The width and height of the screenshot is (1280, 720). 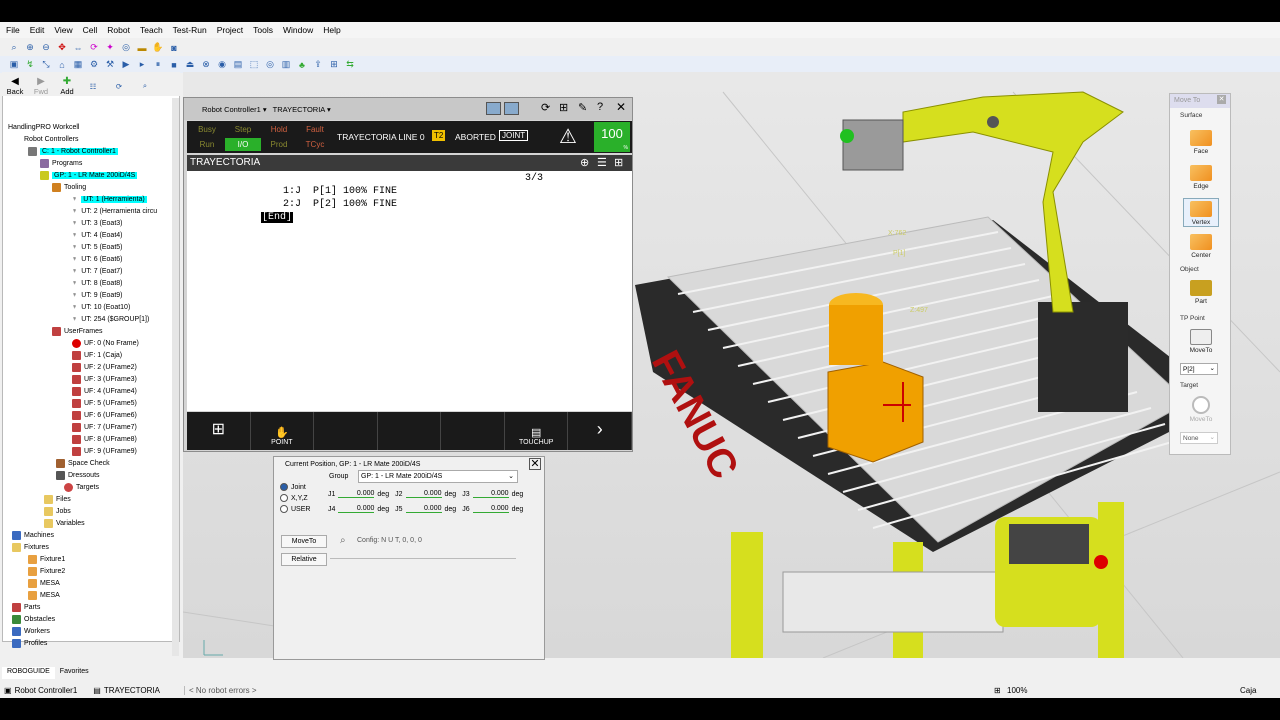 What do you see at coordinates (206, 65) in the screenshot?
I see `cancel-icon: ⊗` at bounding box center [206, 65].